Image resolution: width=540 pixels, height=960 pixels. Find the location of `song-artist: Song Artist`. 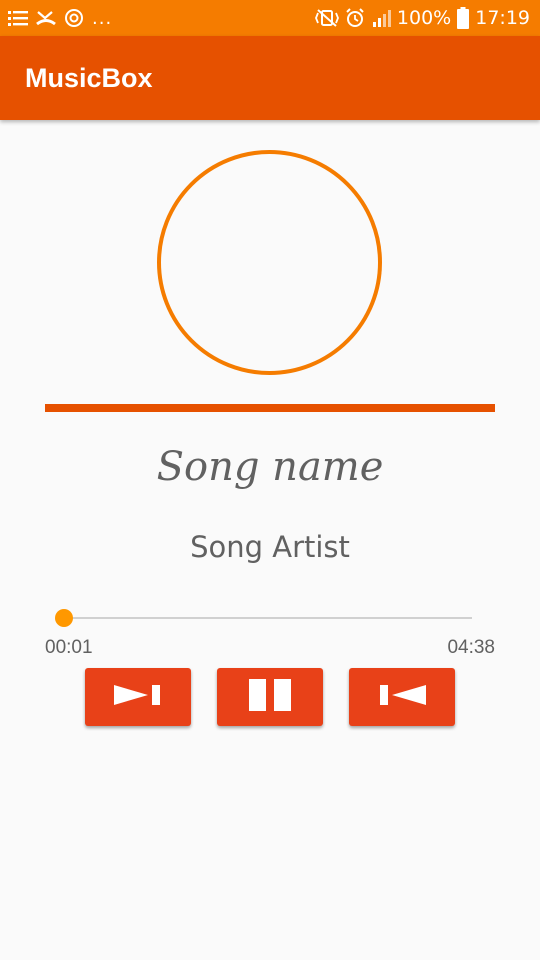

song-artist: Song Artist is located at coordinates (270, 547).